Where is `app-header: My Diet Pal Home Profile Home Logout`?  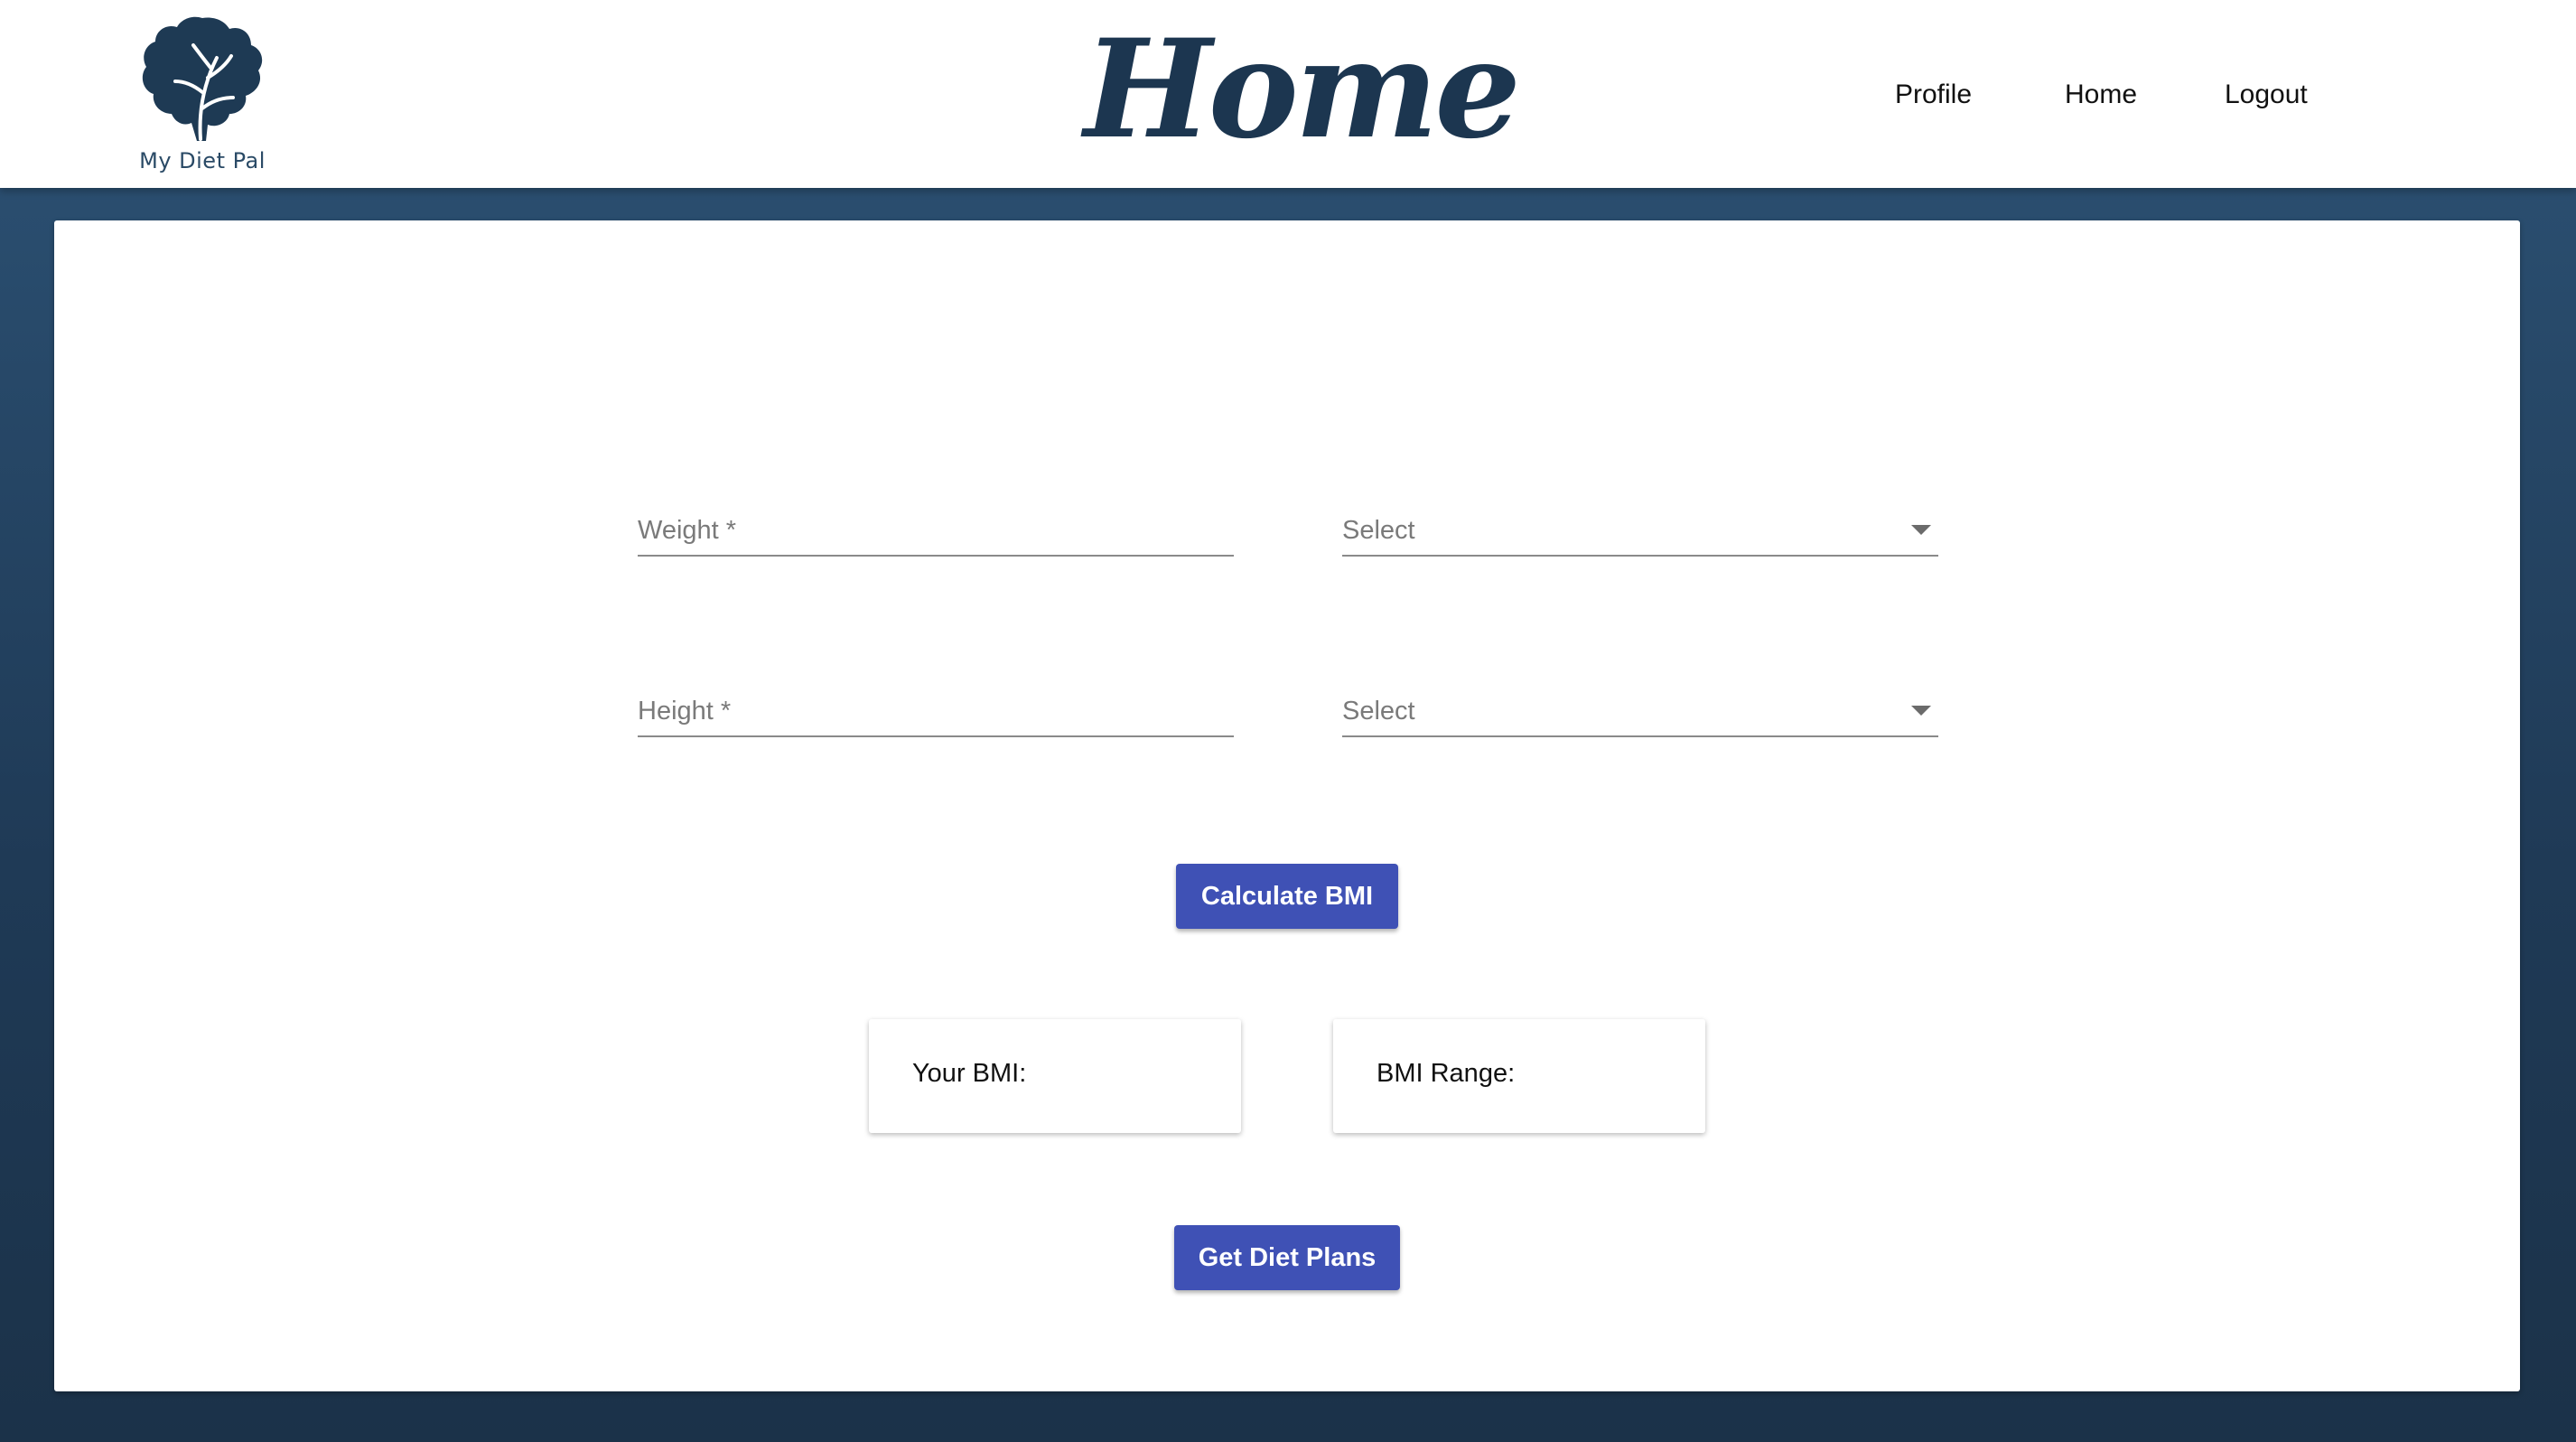 app-header: My Diet Pal Home Profile Home Logout is located at coordinates (1288, 94).